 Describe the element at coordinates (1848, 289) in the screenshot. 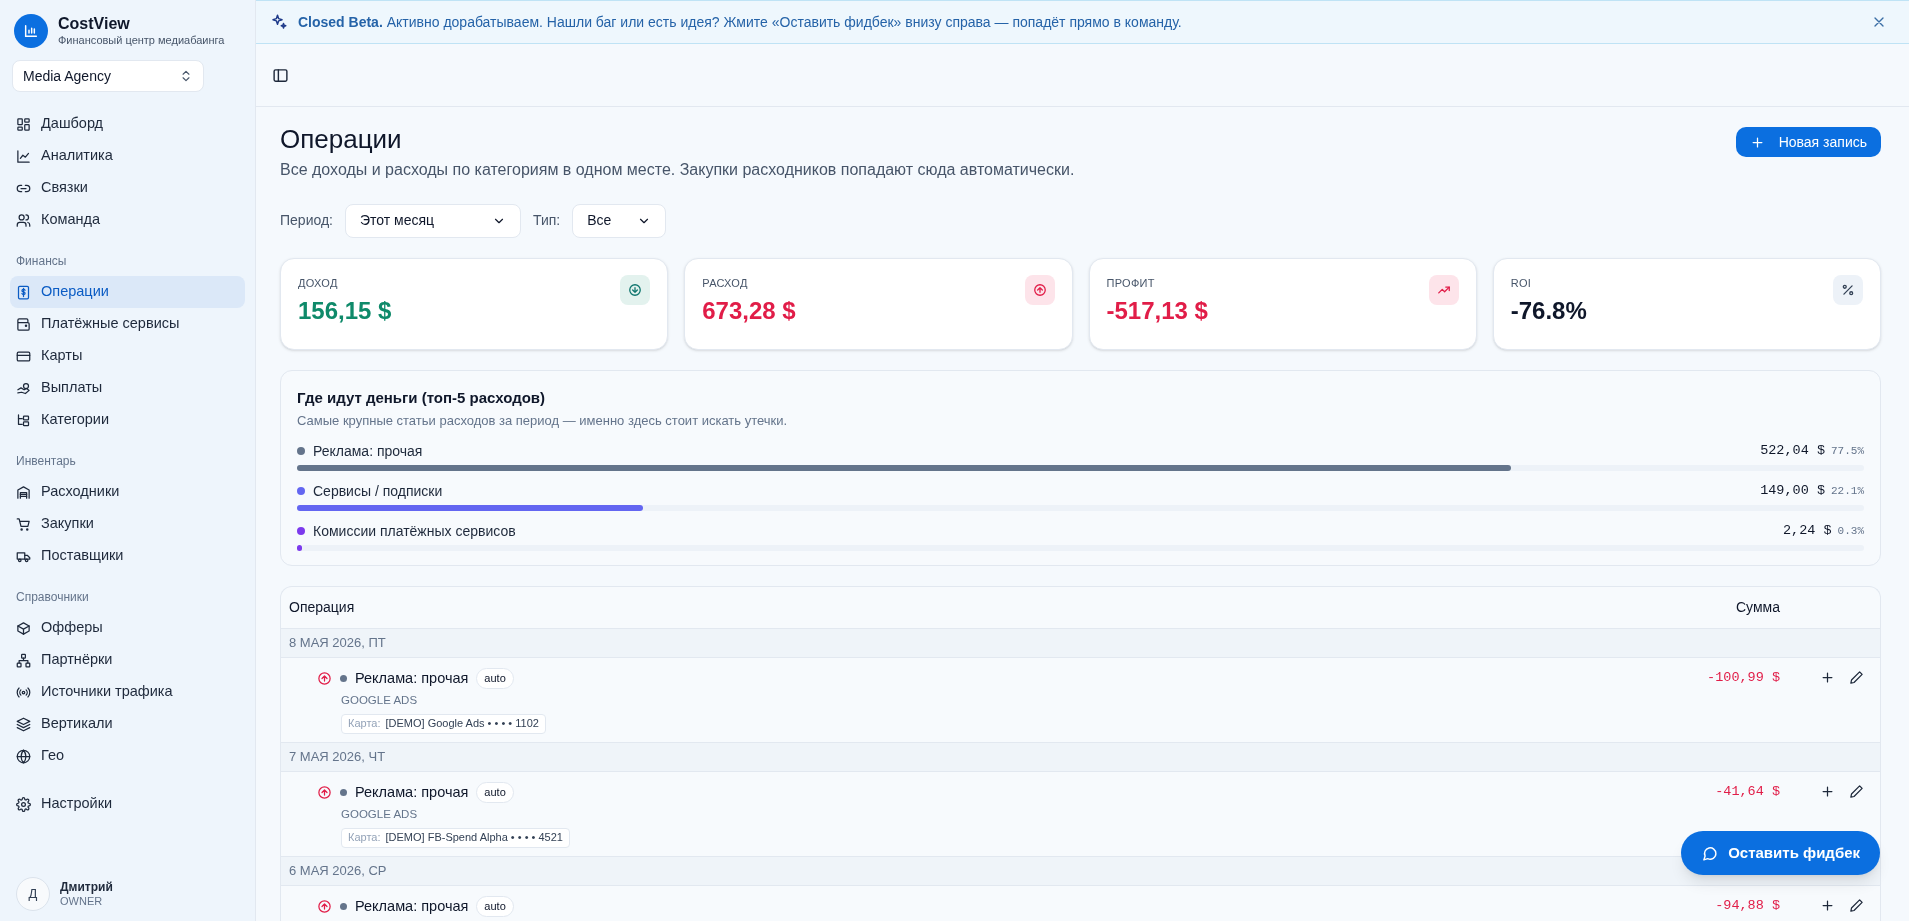

I see `percent-icon` at that location.